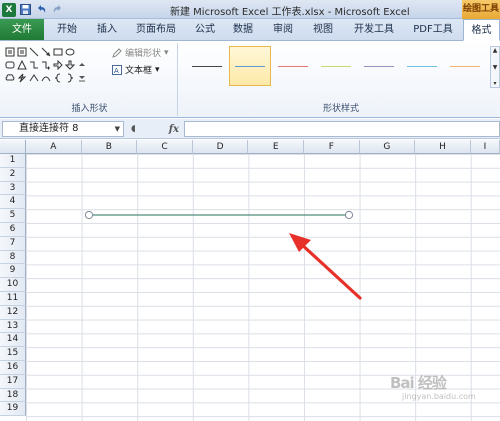  I want to click on edit-shape-button: 编辑形状 ▾, so click(140, 52).